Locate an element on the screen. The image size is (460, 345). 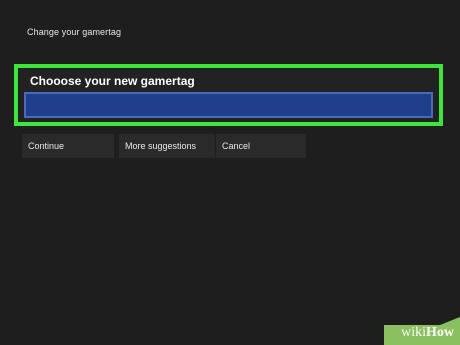
watermark-text: wikiHow is located at coordinates (427, 333).